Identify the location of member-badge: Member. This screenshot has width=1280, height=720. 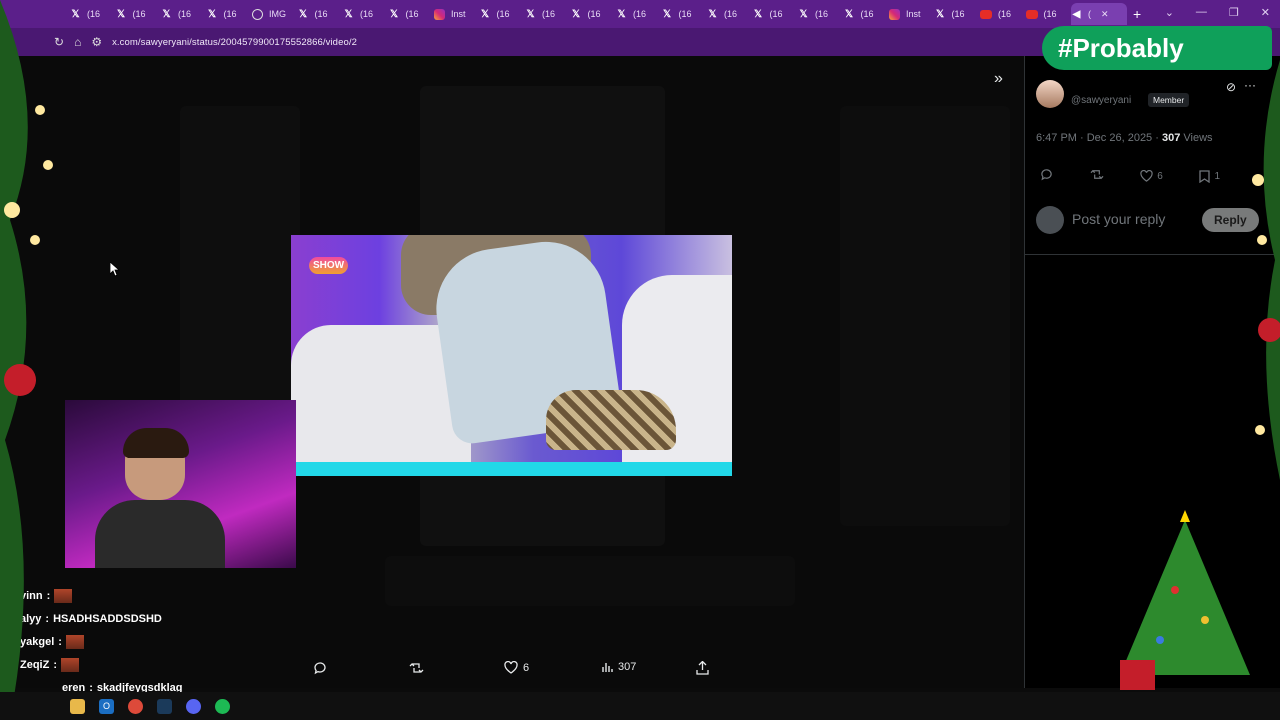
(1169, 100).